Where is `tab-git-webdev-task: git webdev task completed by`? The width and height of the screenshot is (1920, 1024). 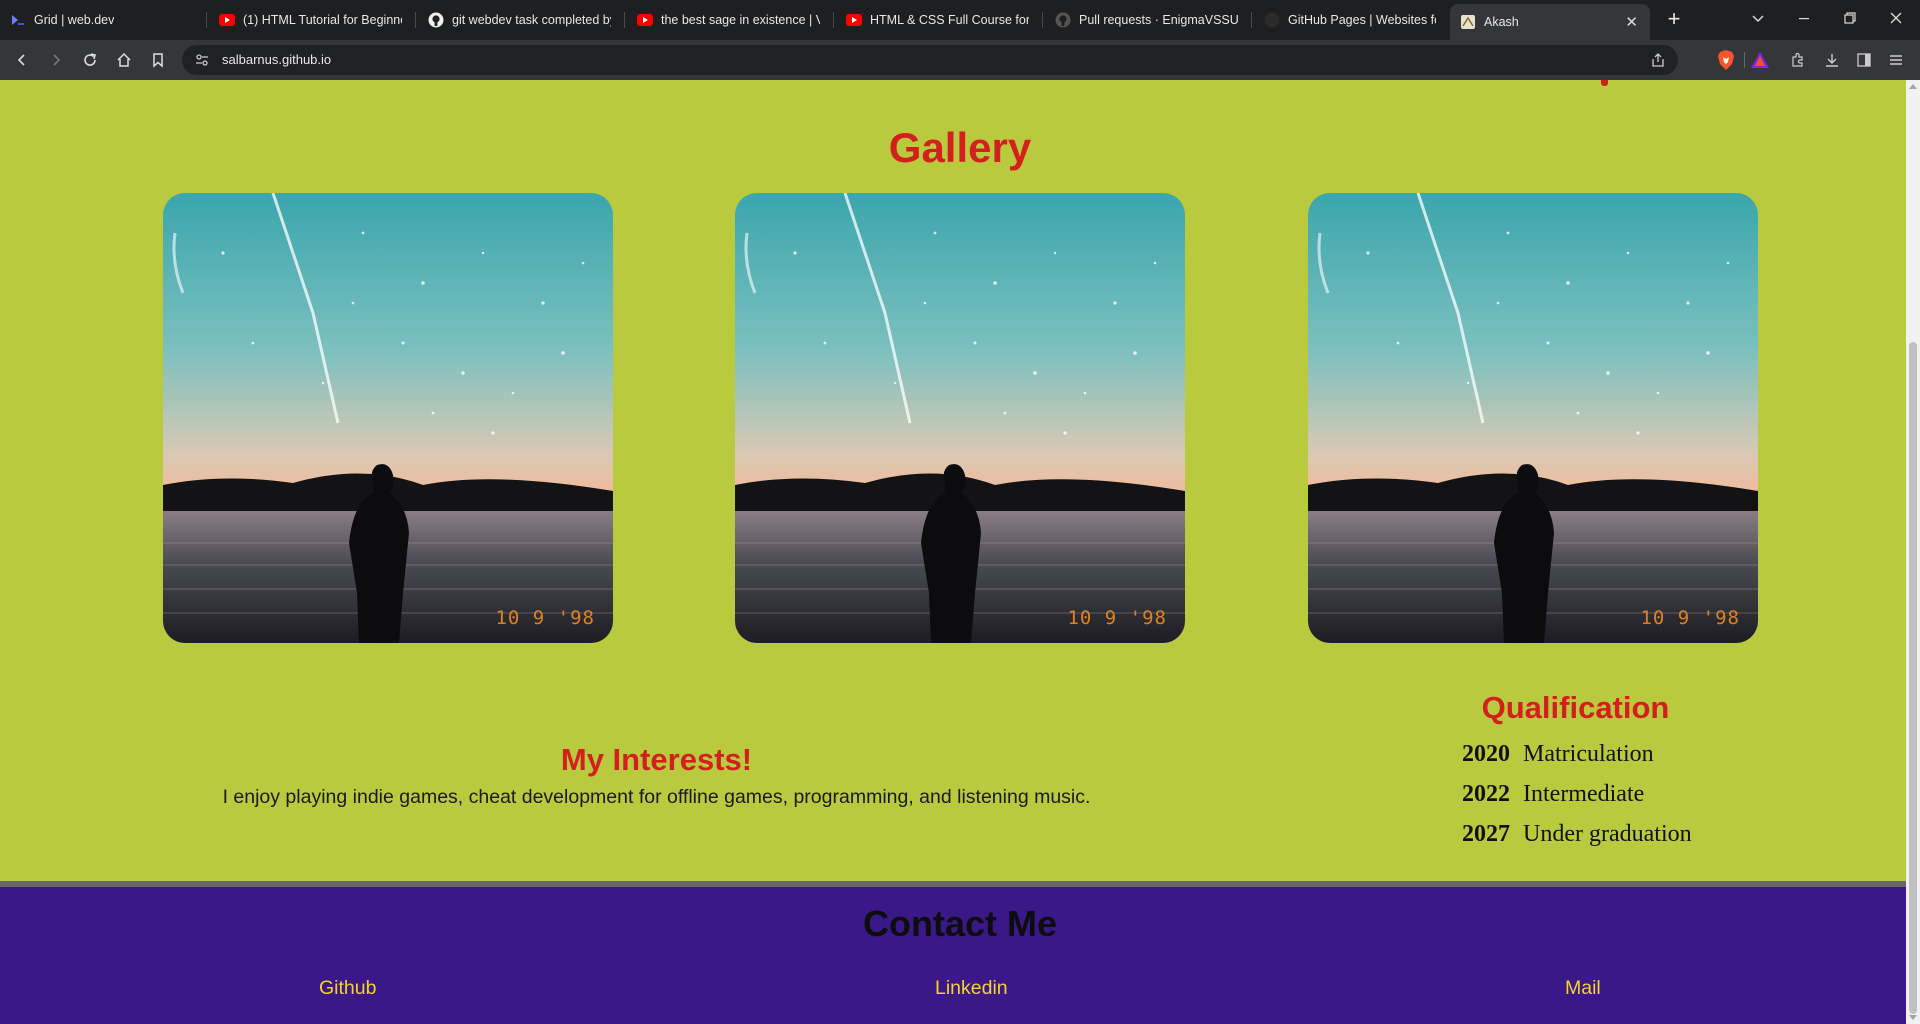
tab-git-webdev-task: git webdev task completed by is located at coordinates (520, 20).